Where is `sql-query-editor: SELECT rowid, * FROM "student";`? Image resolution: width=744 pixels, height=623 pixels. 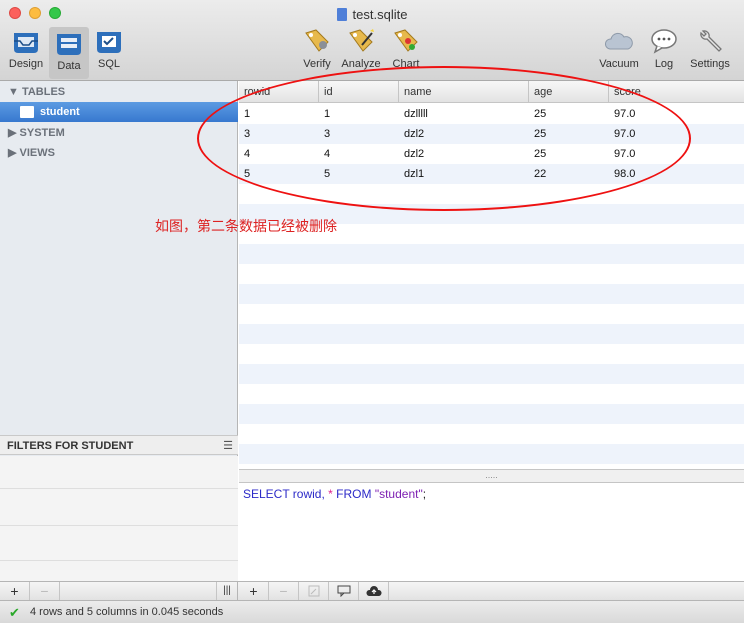
sql-query-editor: SELECT rowid, * FROM "student"; is located at coordinates (491, 532).